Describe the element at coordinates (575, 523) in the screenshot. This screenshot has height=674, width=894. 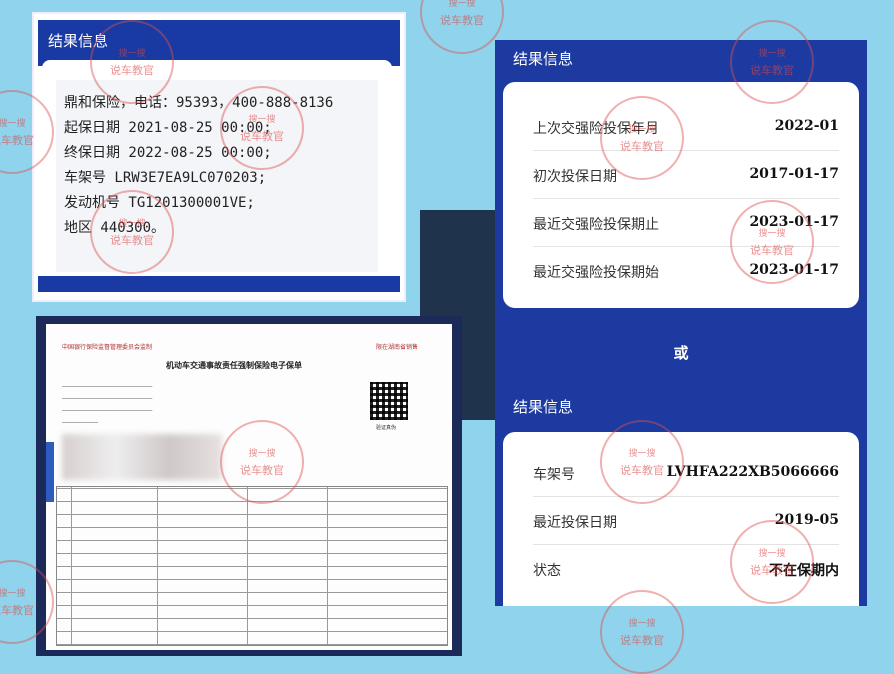
I see `row-label: 最近投保日期` at that location.